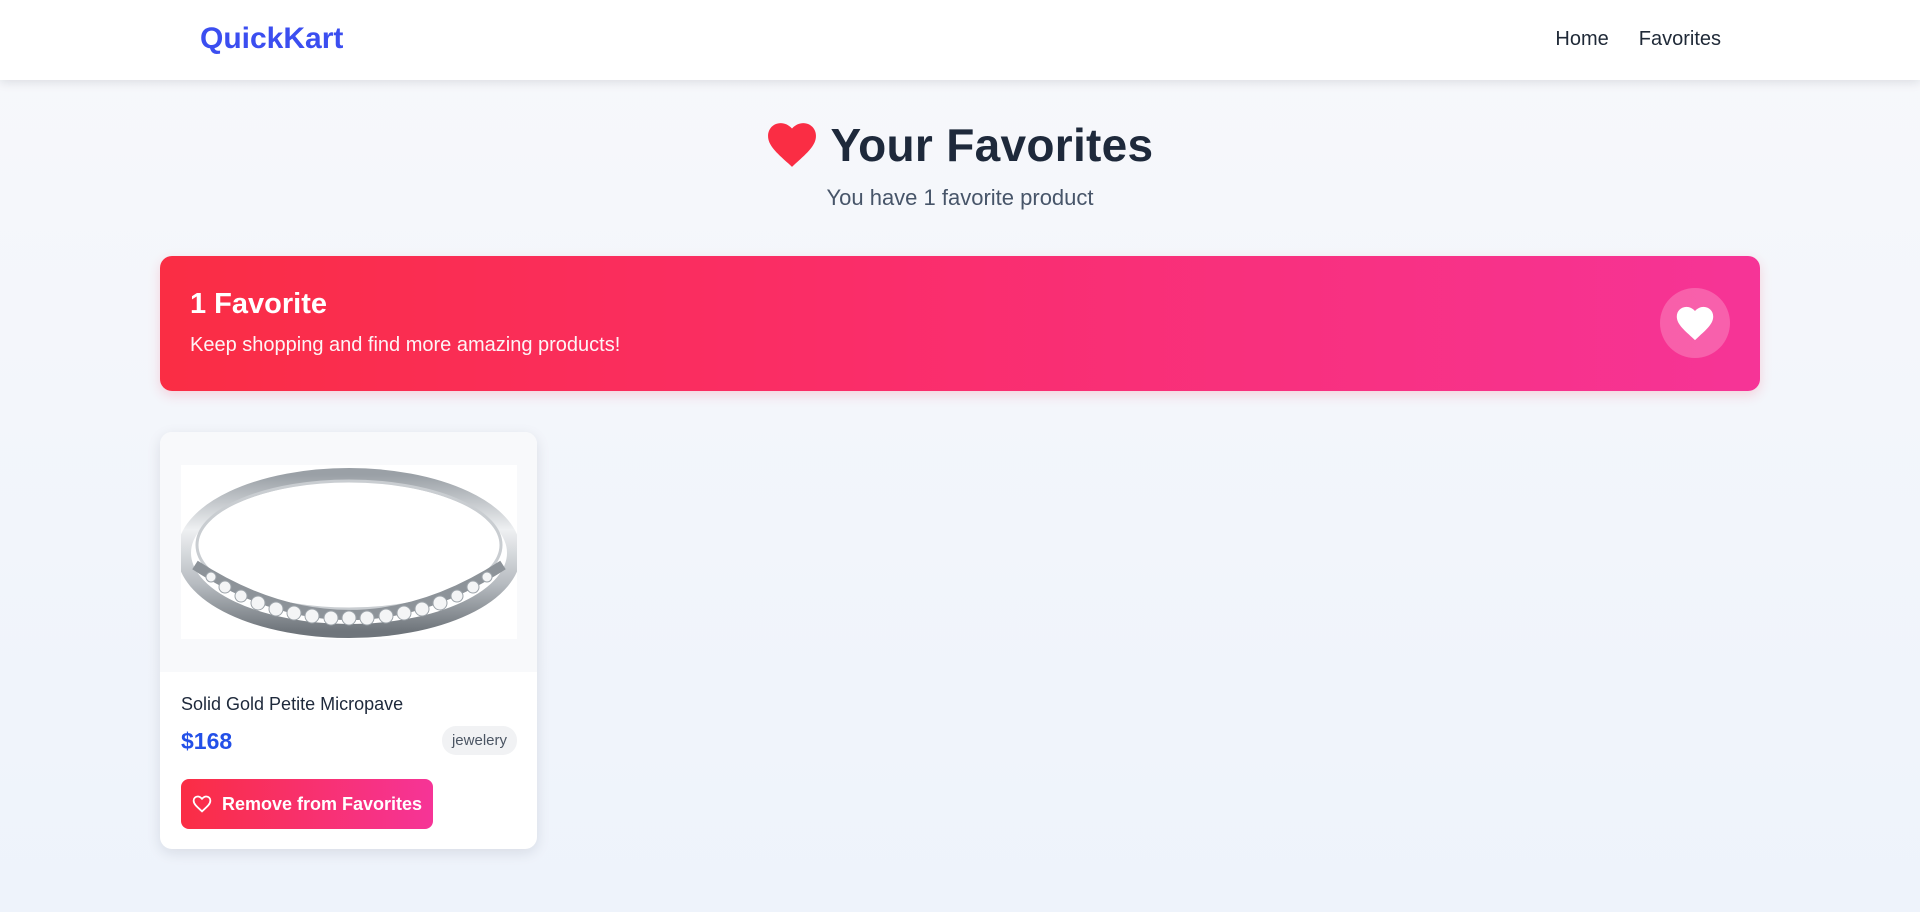 The height and width of the screenshot is (912, 1920). I want to click on page-heading: Your Favorites, so click(960, 145).